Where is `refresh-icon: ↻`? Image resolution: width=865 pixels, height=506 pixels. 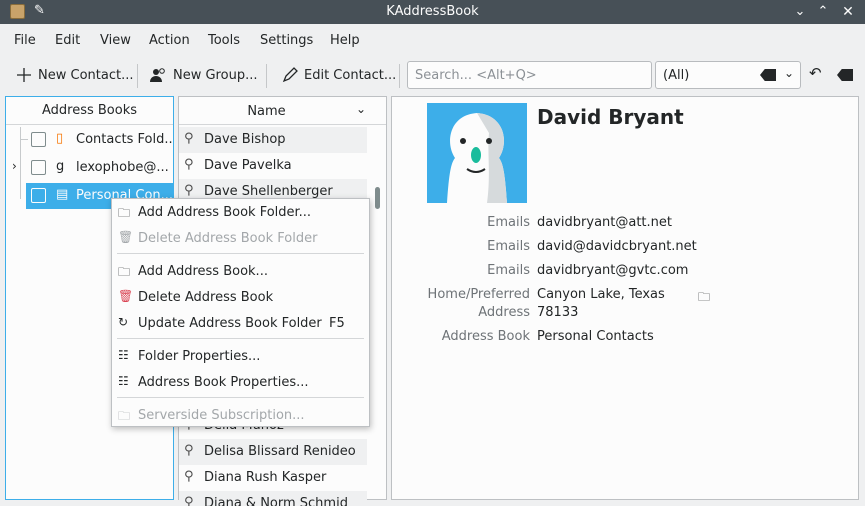 refresh-icon: ↻ is located at coordinates (123, 322).